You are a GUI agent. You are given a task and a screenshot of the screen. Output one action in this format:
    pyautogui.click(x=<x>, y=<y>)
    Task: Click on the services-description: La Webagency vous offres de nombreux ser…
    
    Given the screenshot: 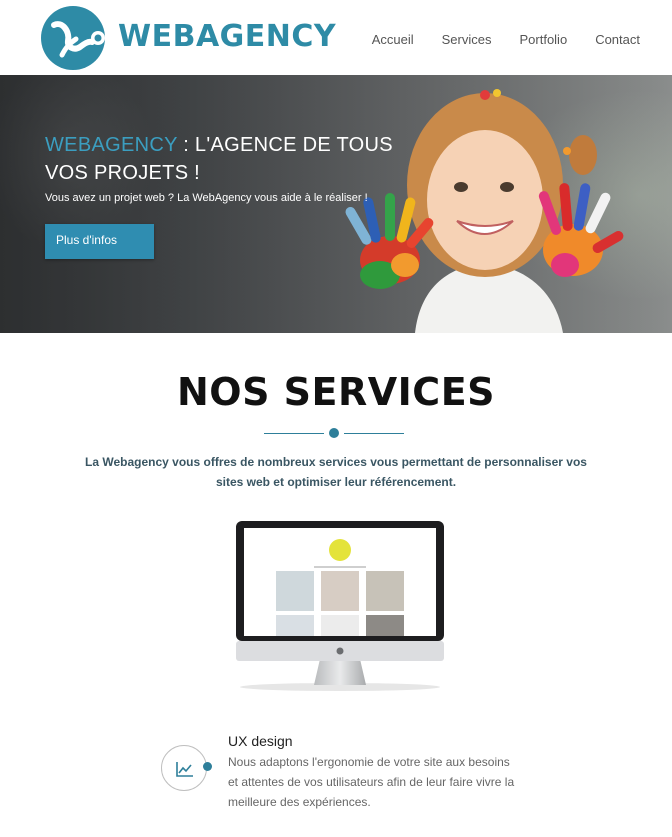 What is the action you would take?
    pyautogui.click(x=336, y=472)
    